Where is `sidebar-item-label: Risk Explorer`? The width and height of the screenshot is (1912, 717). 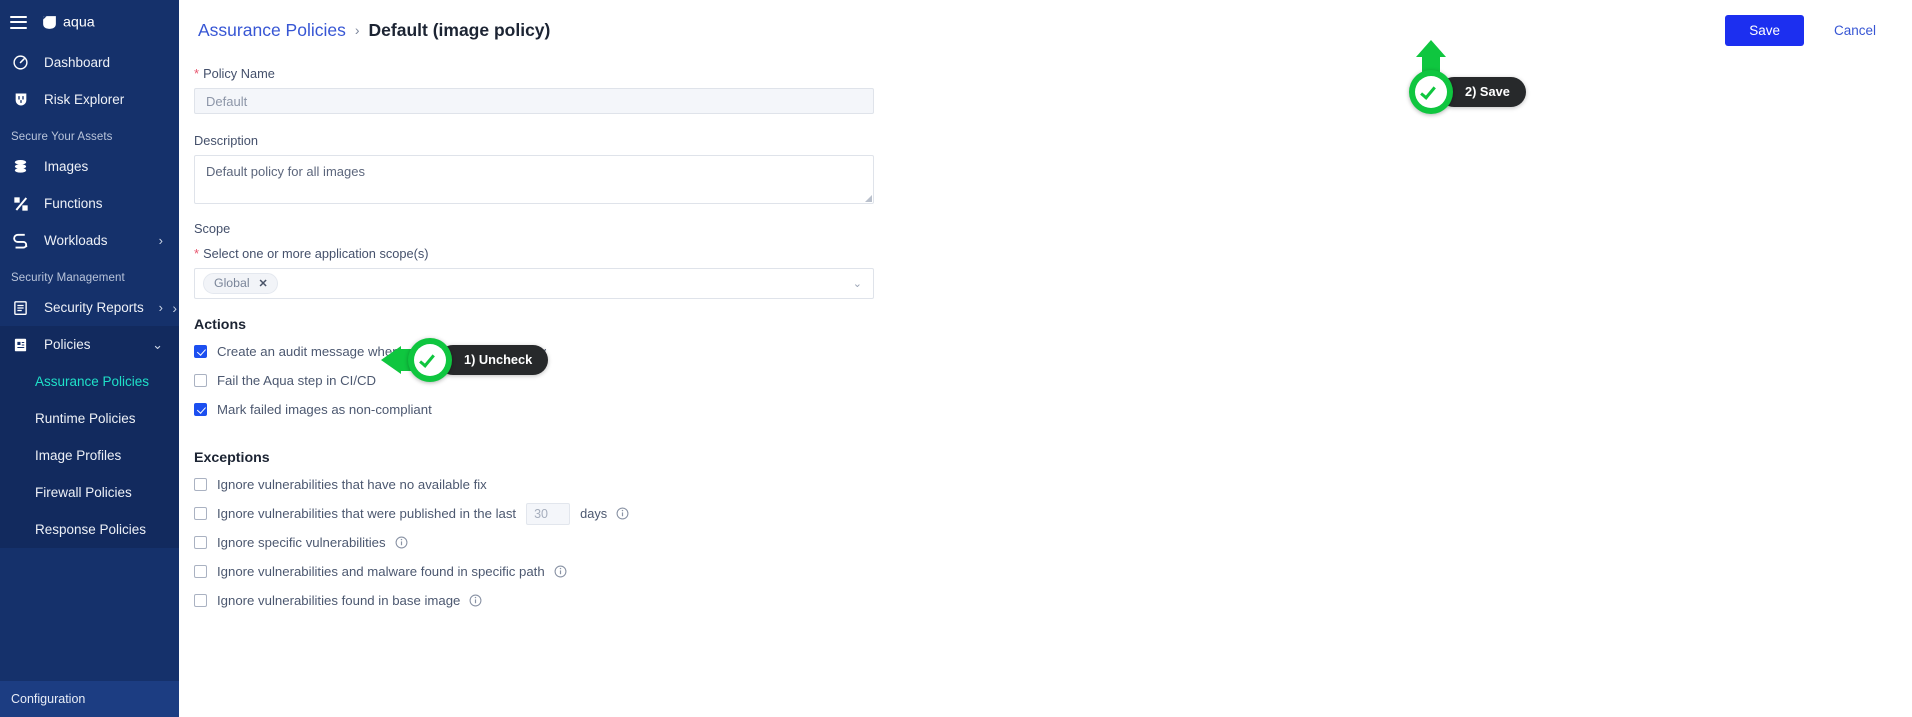
sidebar-item-label: Risk Explorer is located at coordinates (84, 99).